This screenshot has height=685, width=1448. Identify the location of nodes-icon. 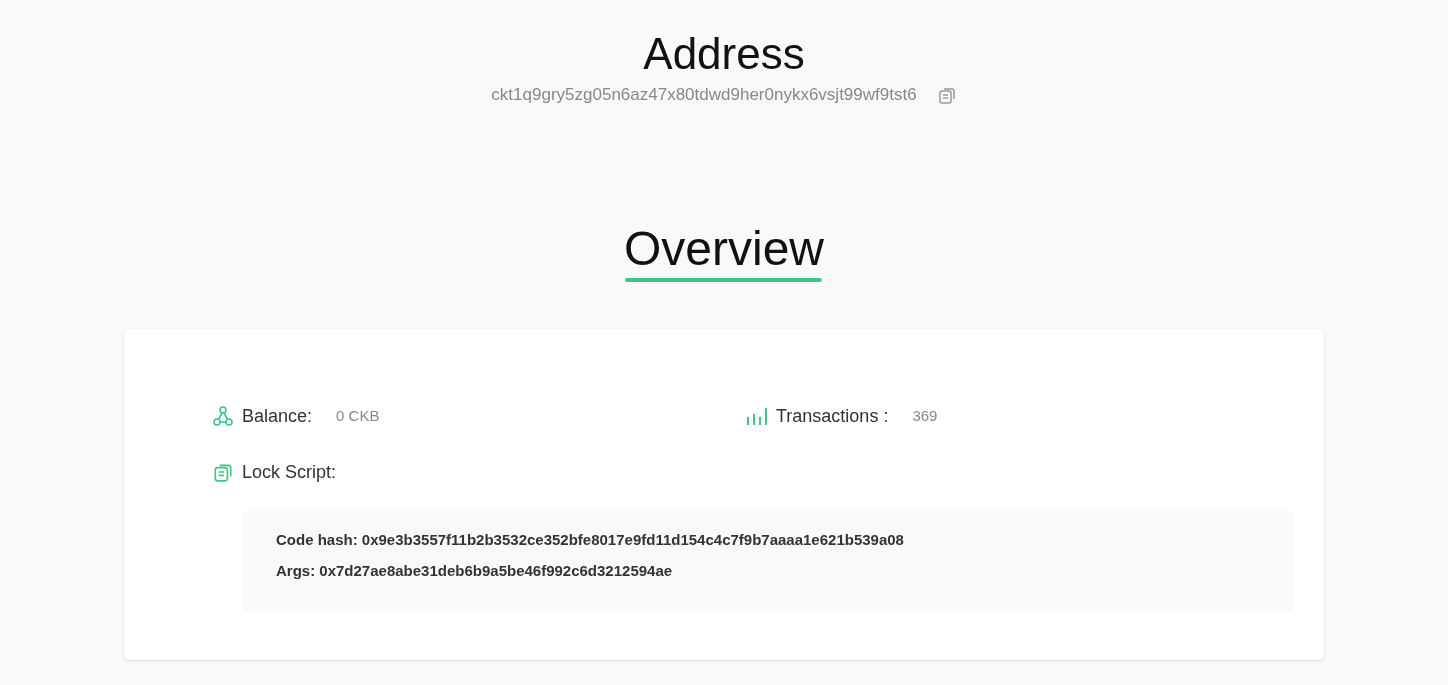
(223, 416).